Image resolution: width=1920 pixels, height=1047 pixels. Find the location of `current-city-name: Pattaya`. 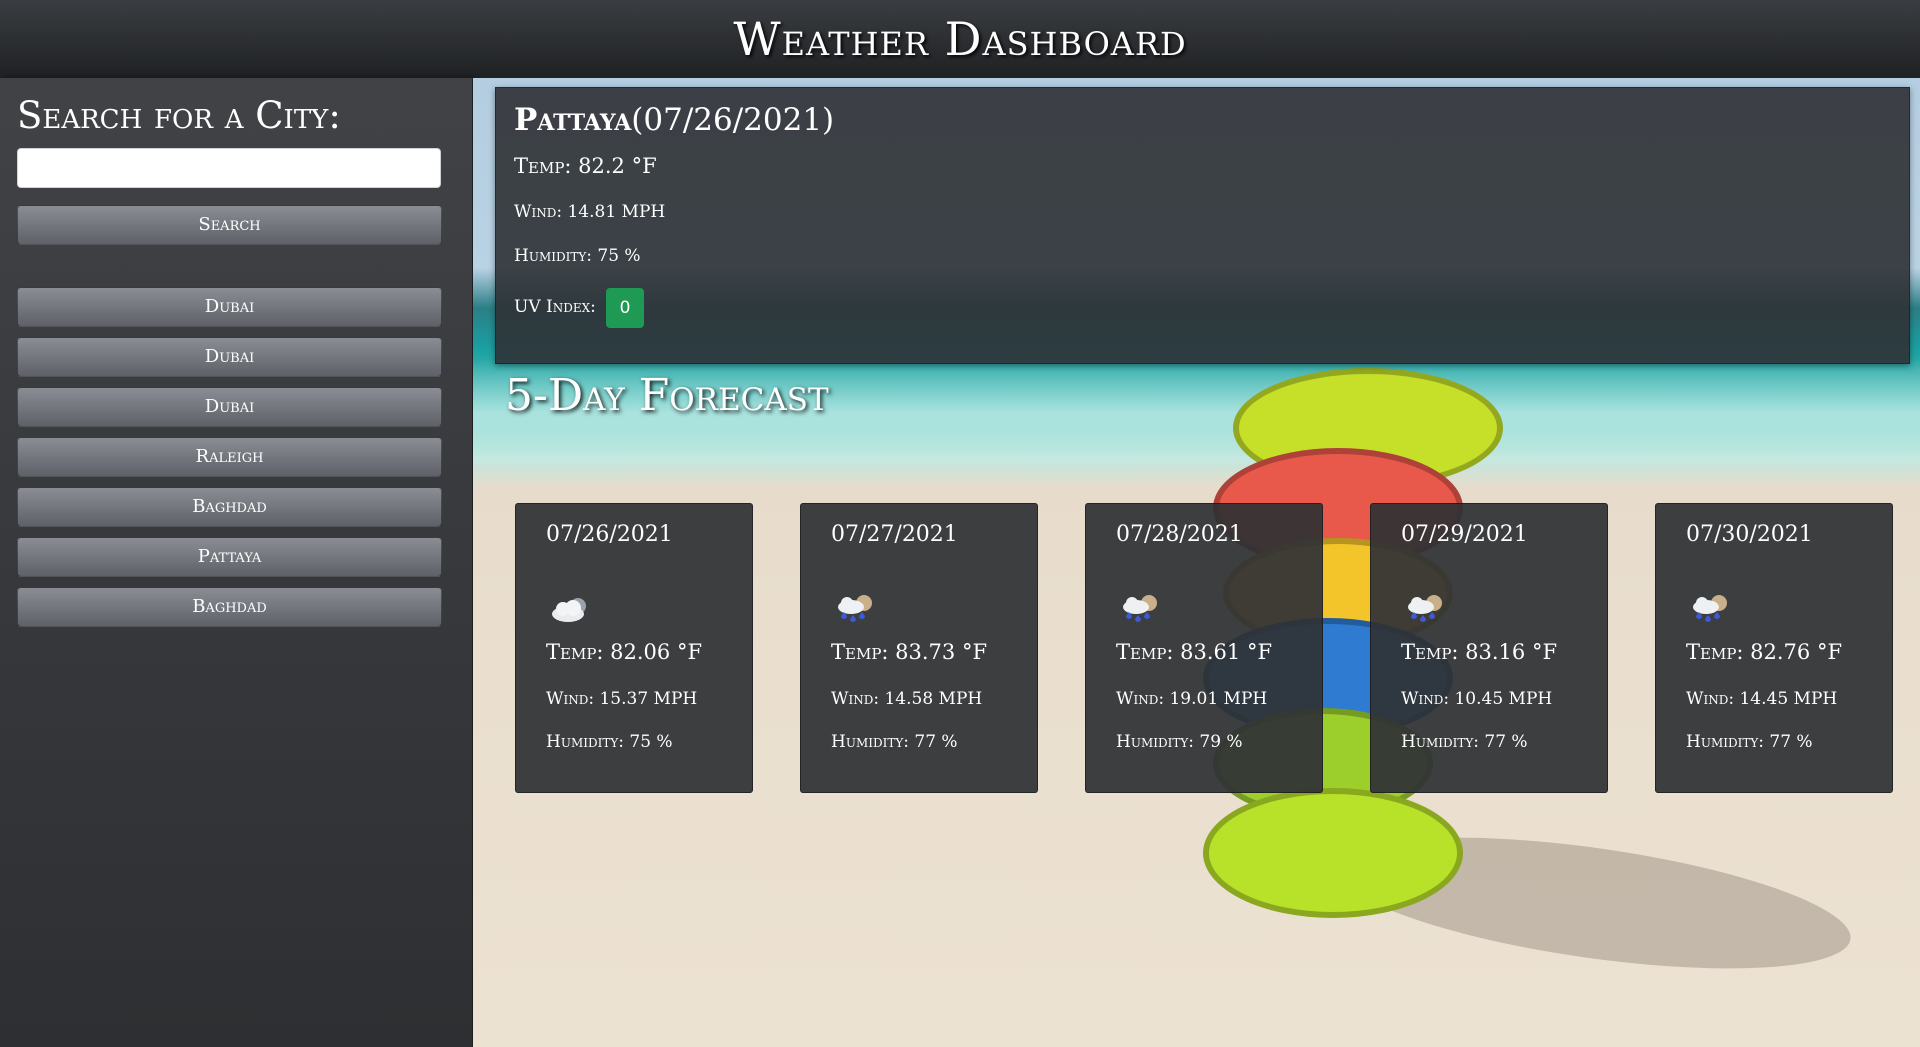

current-city-name: Pattaya is located at coordinates (573, 120).